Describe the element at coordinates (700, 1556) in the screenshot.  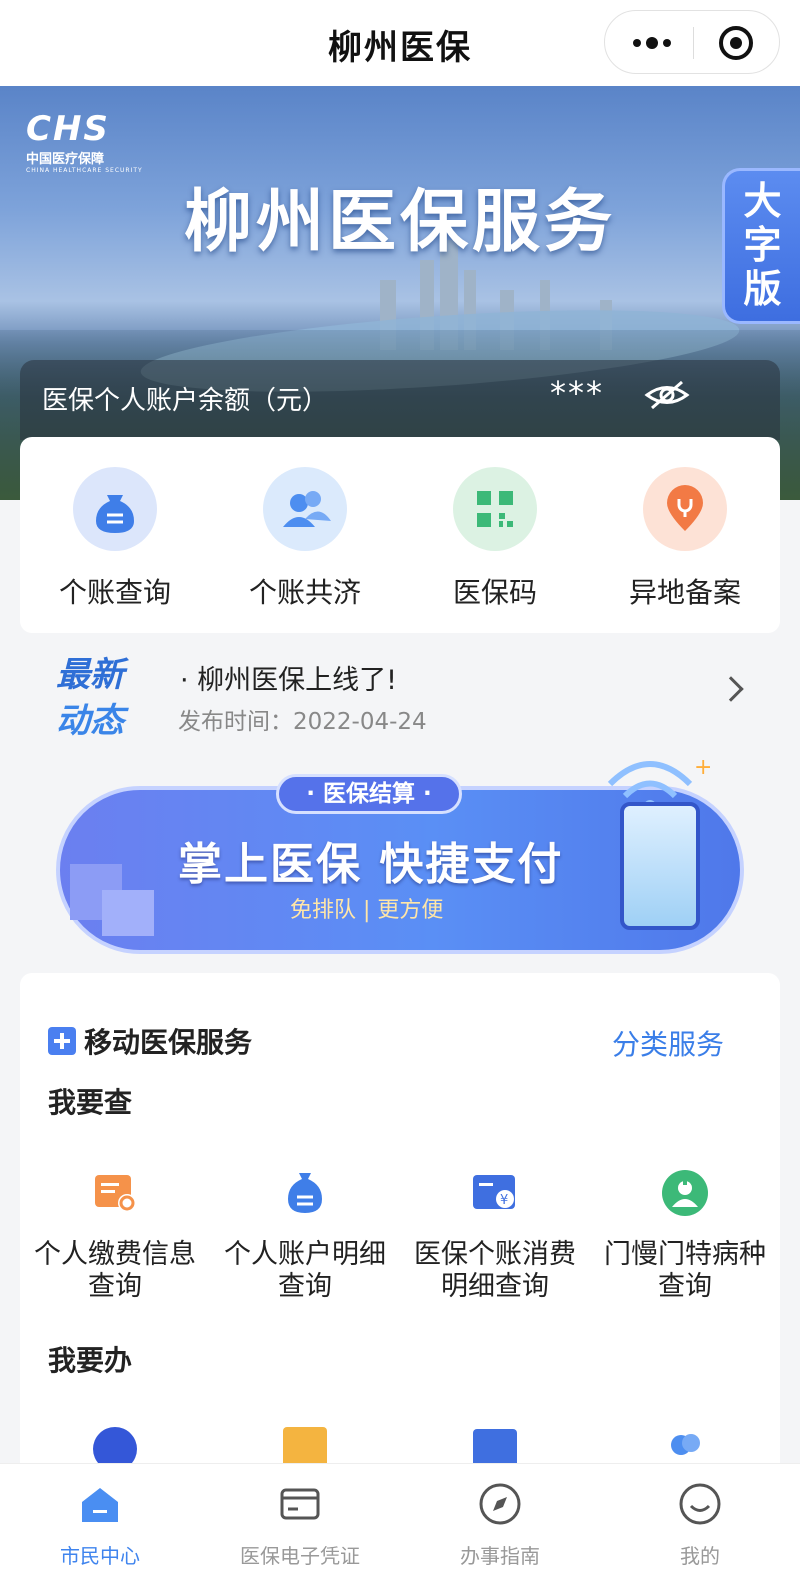
I see `tab-label: 我的` at that location.